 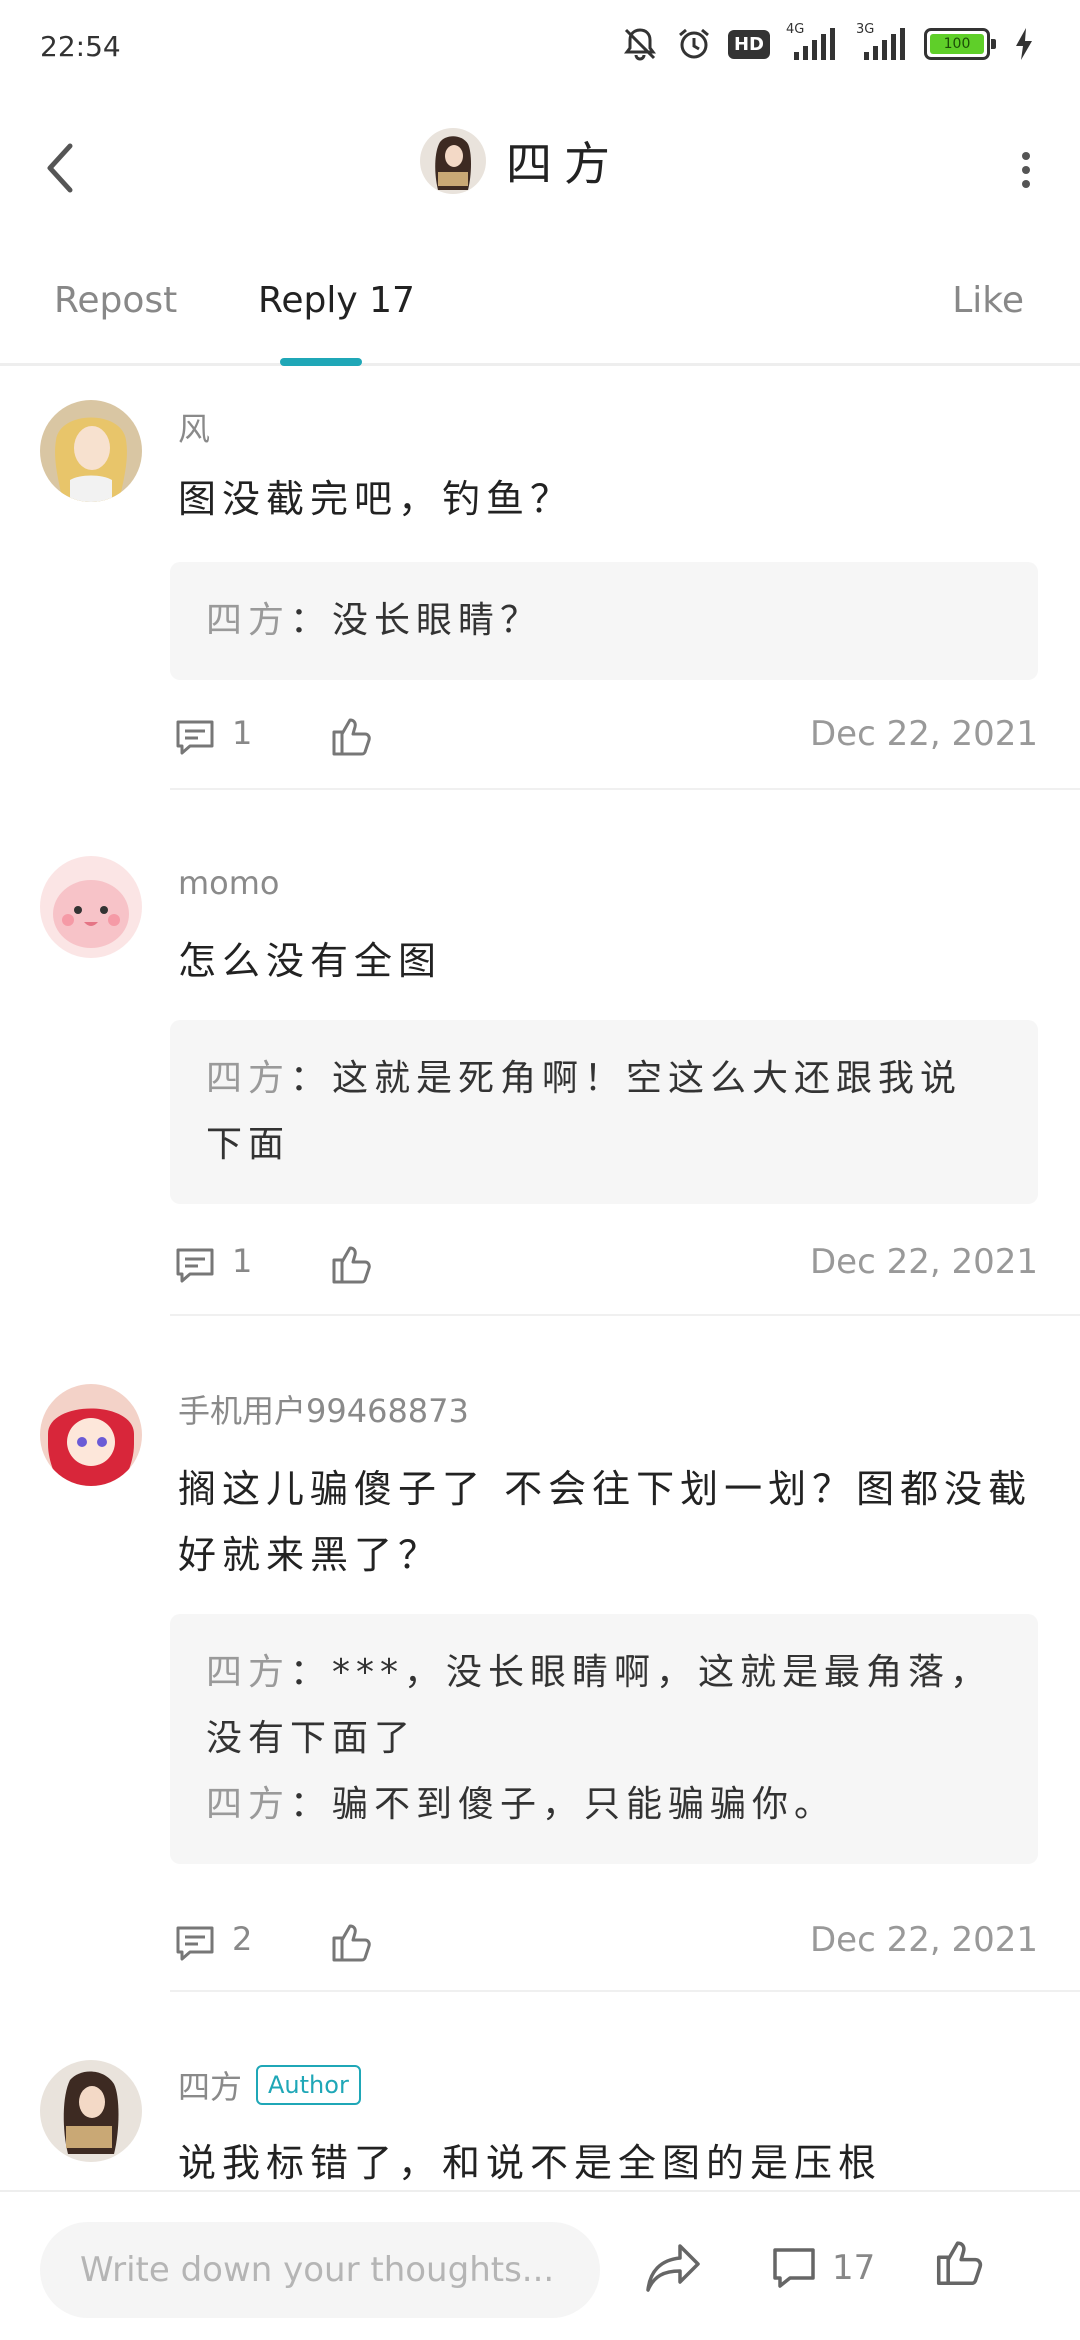 I want to click on page-title: 四方, so click(x=564, y=164).